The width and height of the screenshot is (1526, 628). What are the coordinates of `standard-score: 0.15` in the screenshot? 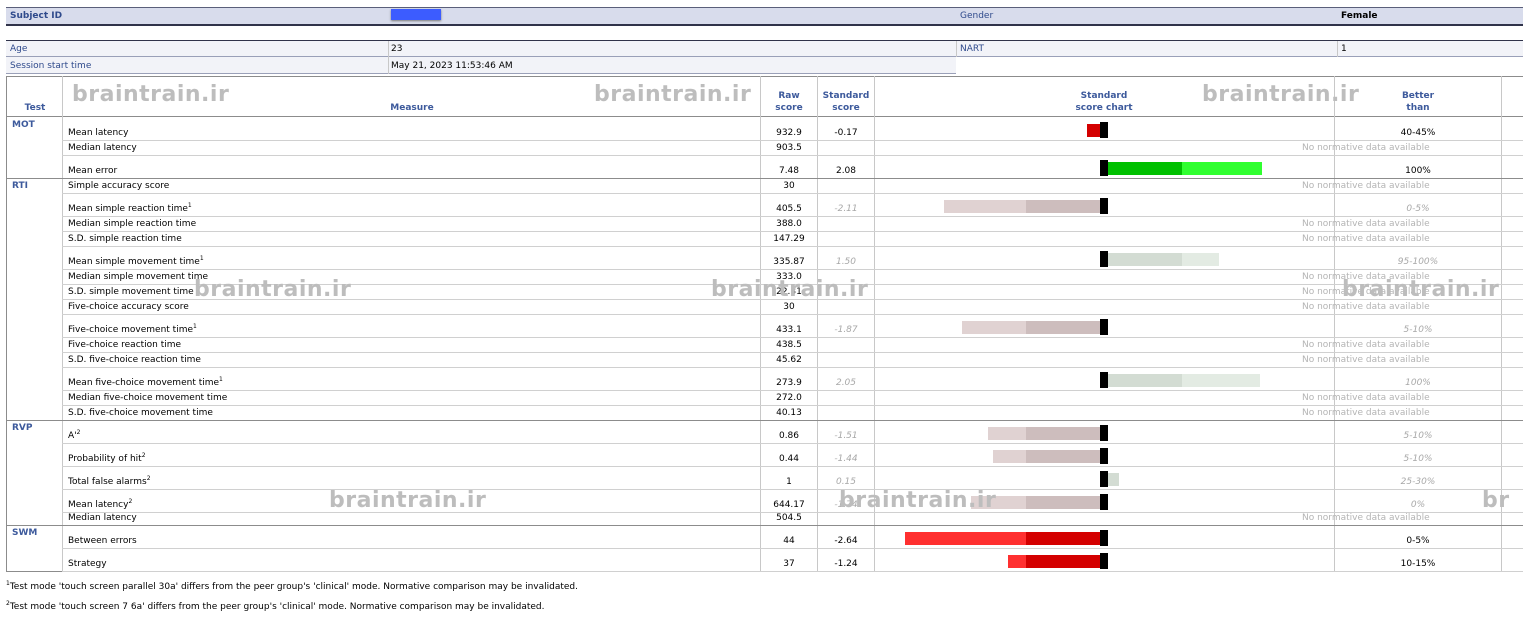 It's located at (846, 482).